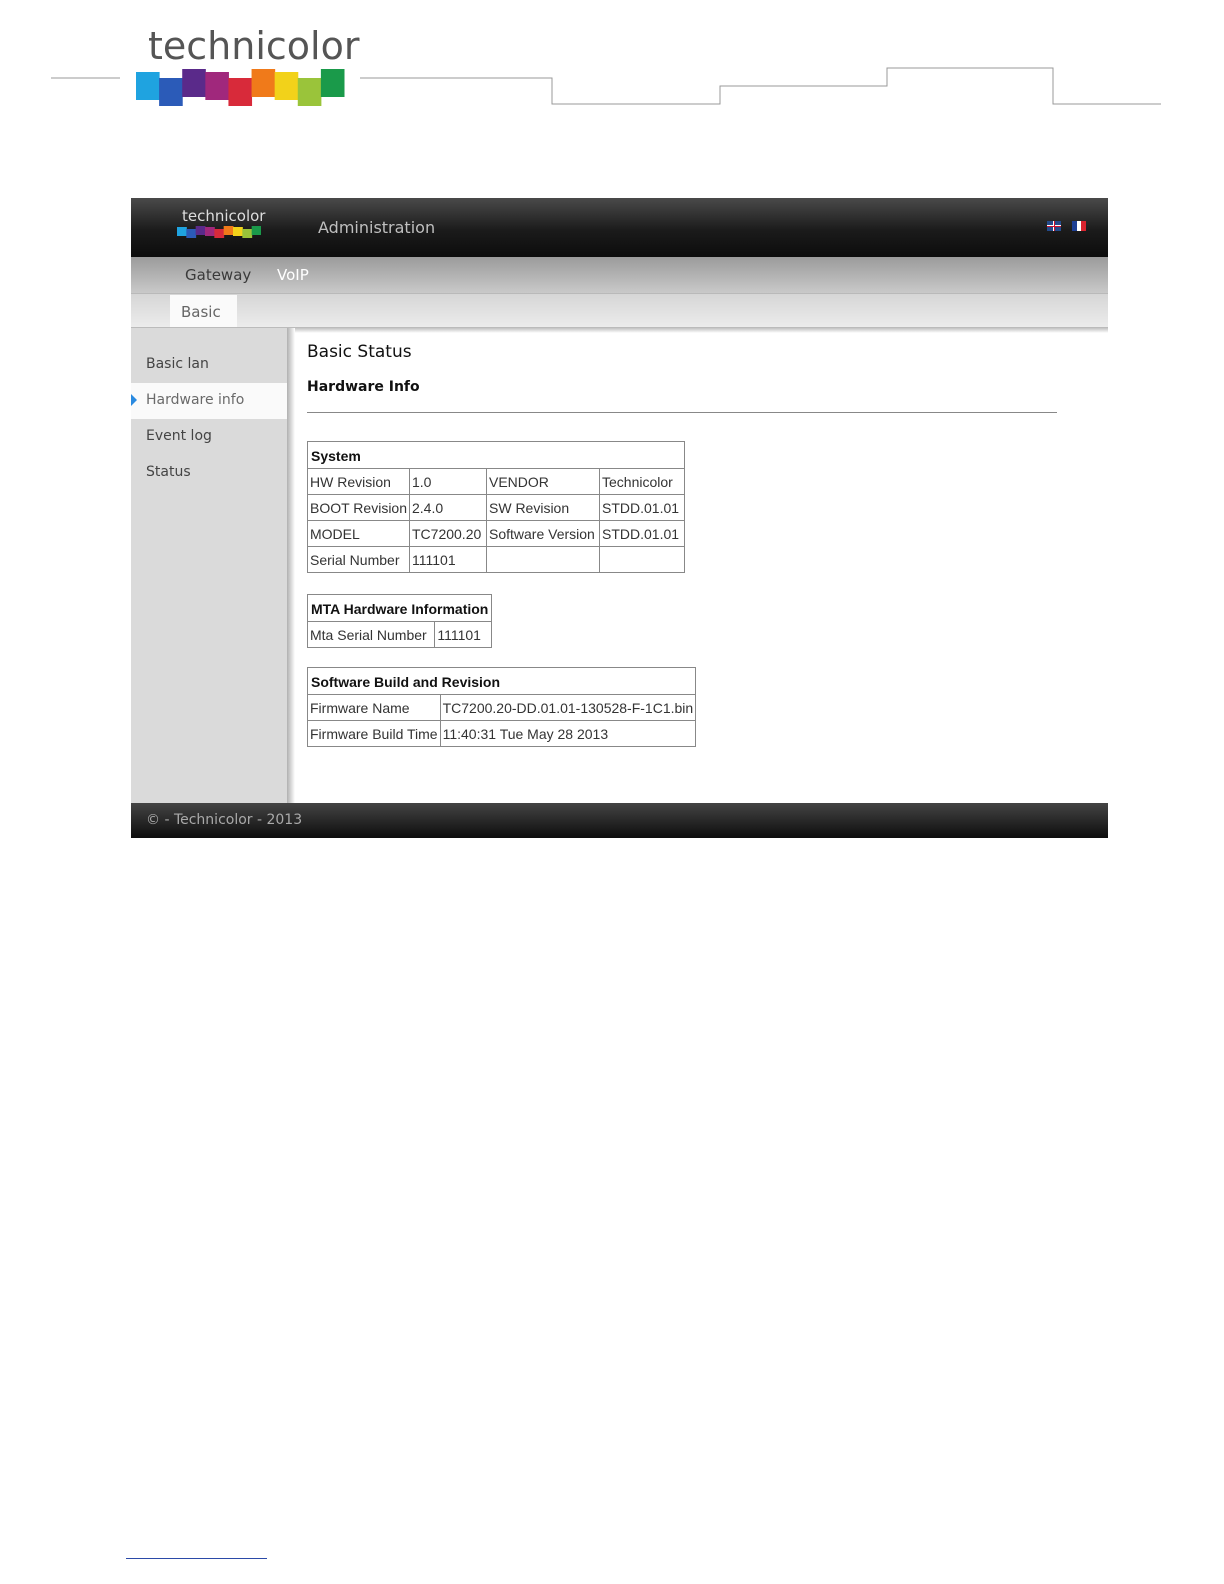 This screenshot has height=1584, width=1224. Describe the element at coordinates (358, 533) in the screenshot. I see `table-cell: MODEL` at that location.